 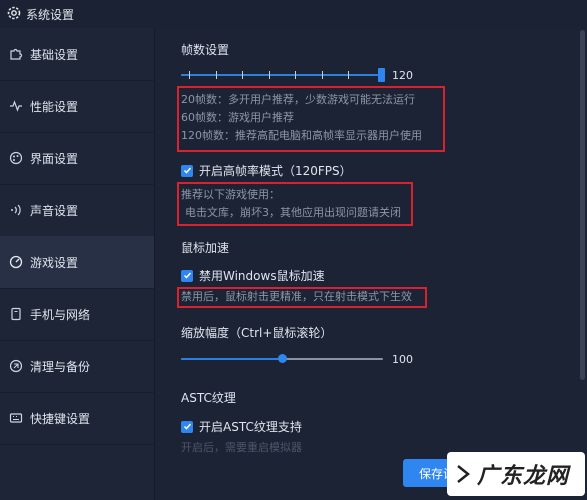 I want to click on fps-slider-fill, so click(x=283, y=75).